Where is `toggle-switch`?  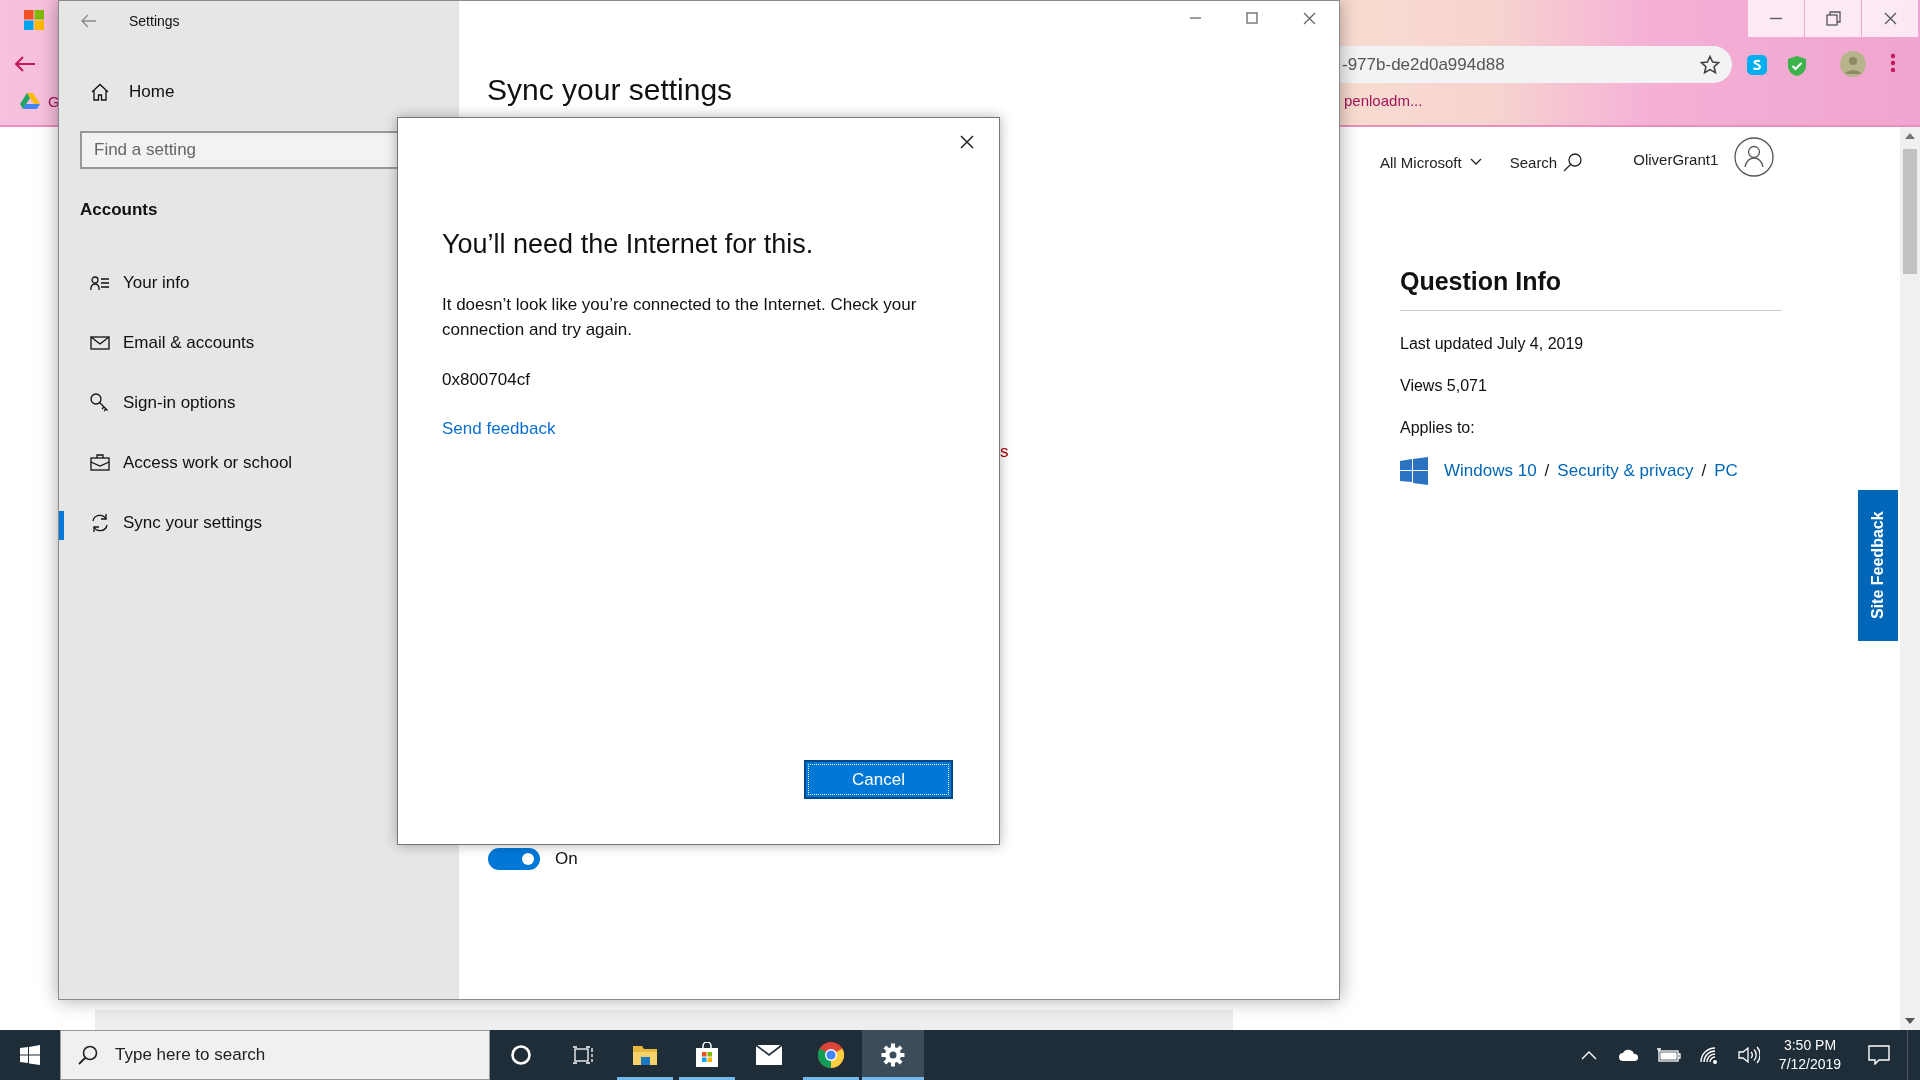
toggle-switch is located at coordinates (514, 859).